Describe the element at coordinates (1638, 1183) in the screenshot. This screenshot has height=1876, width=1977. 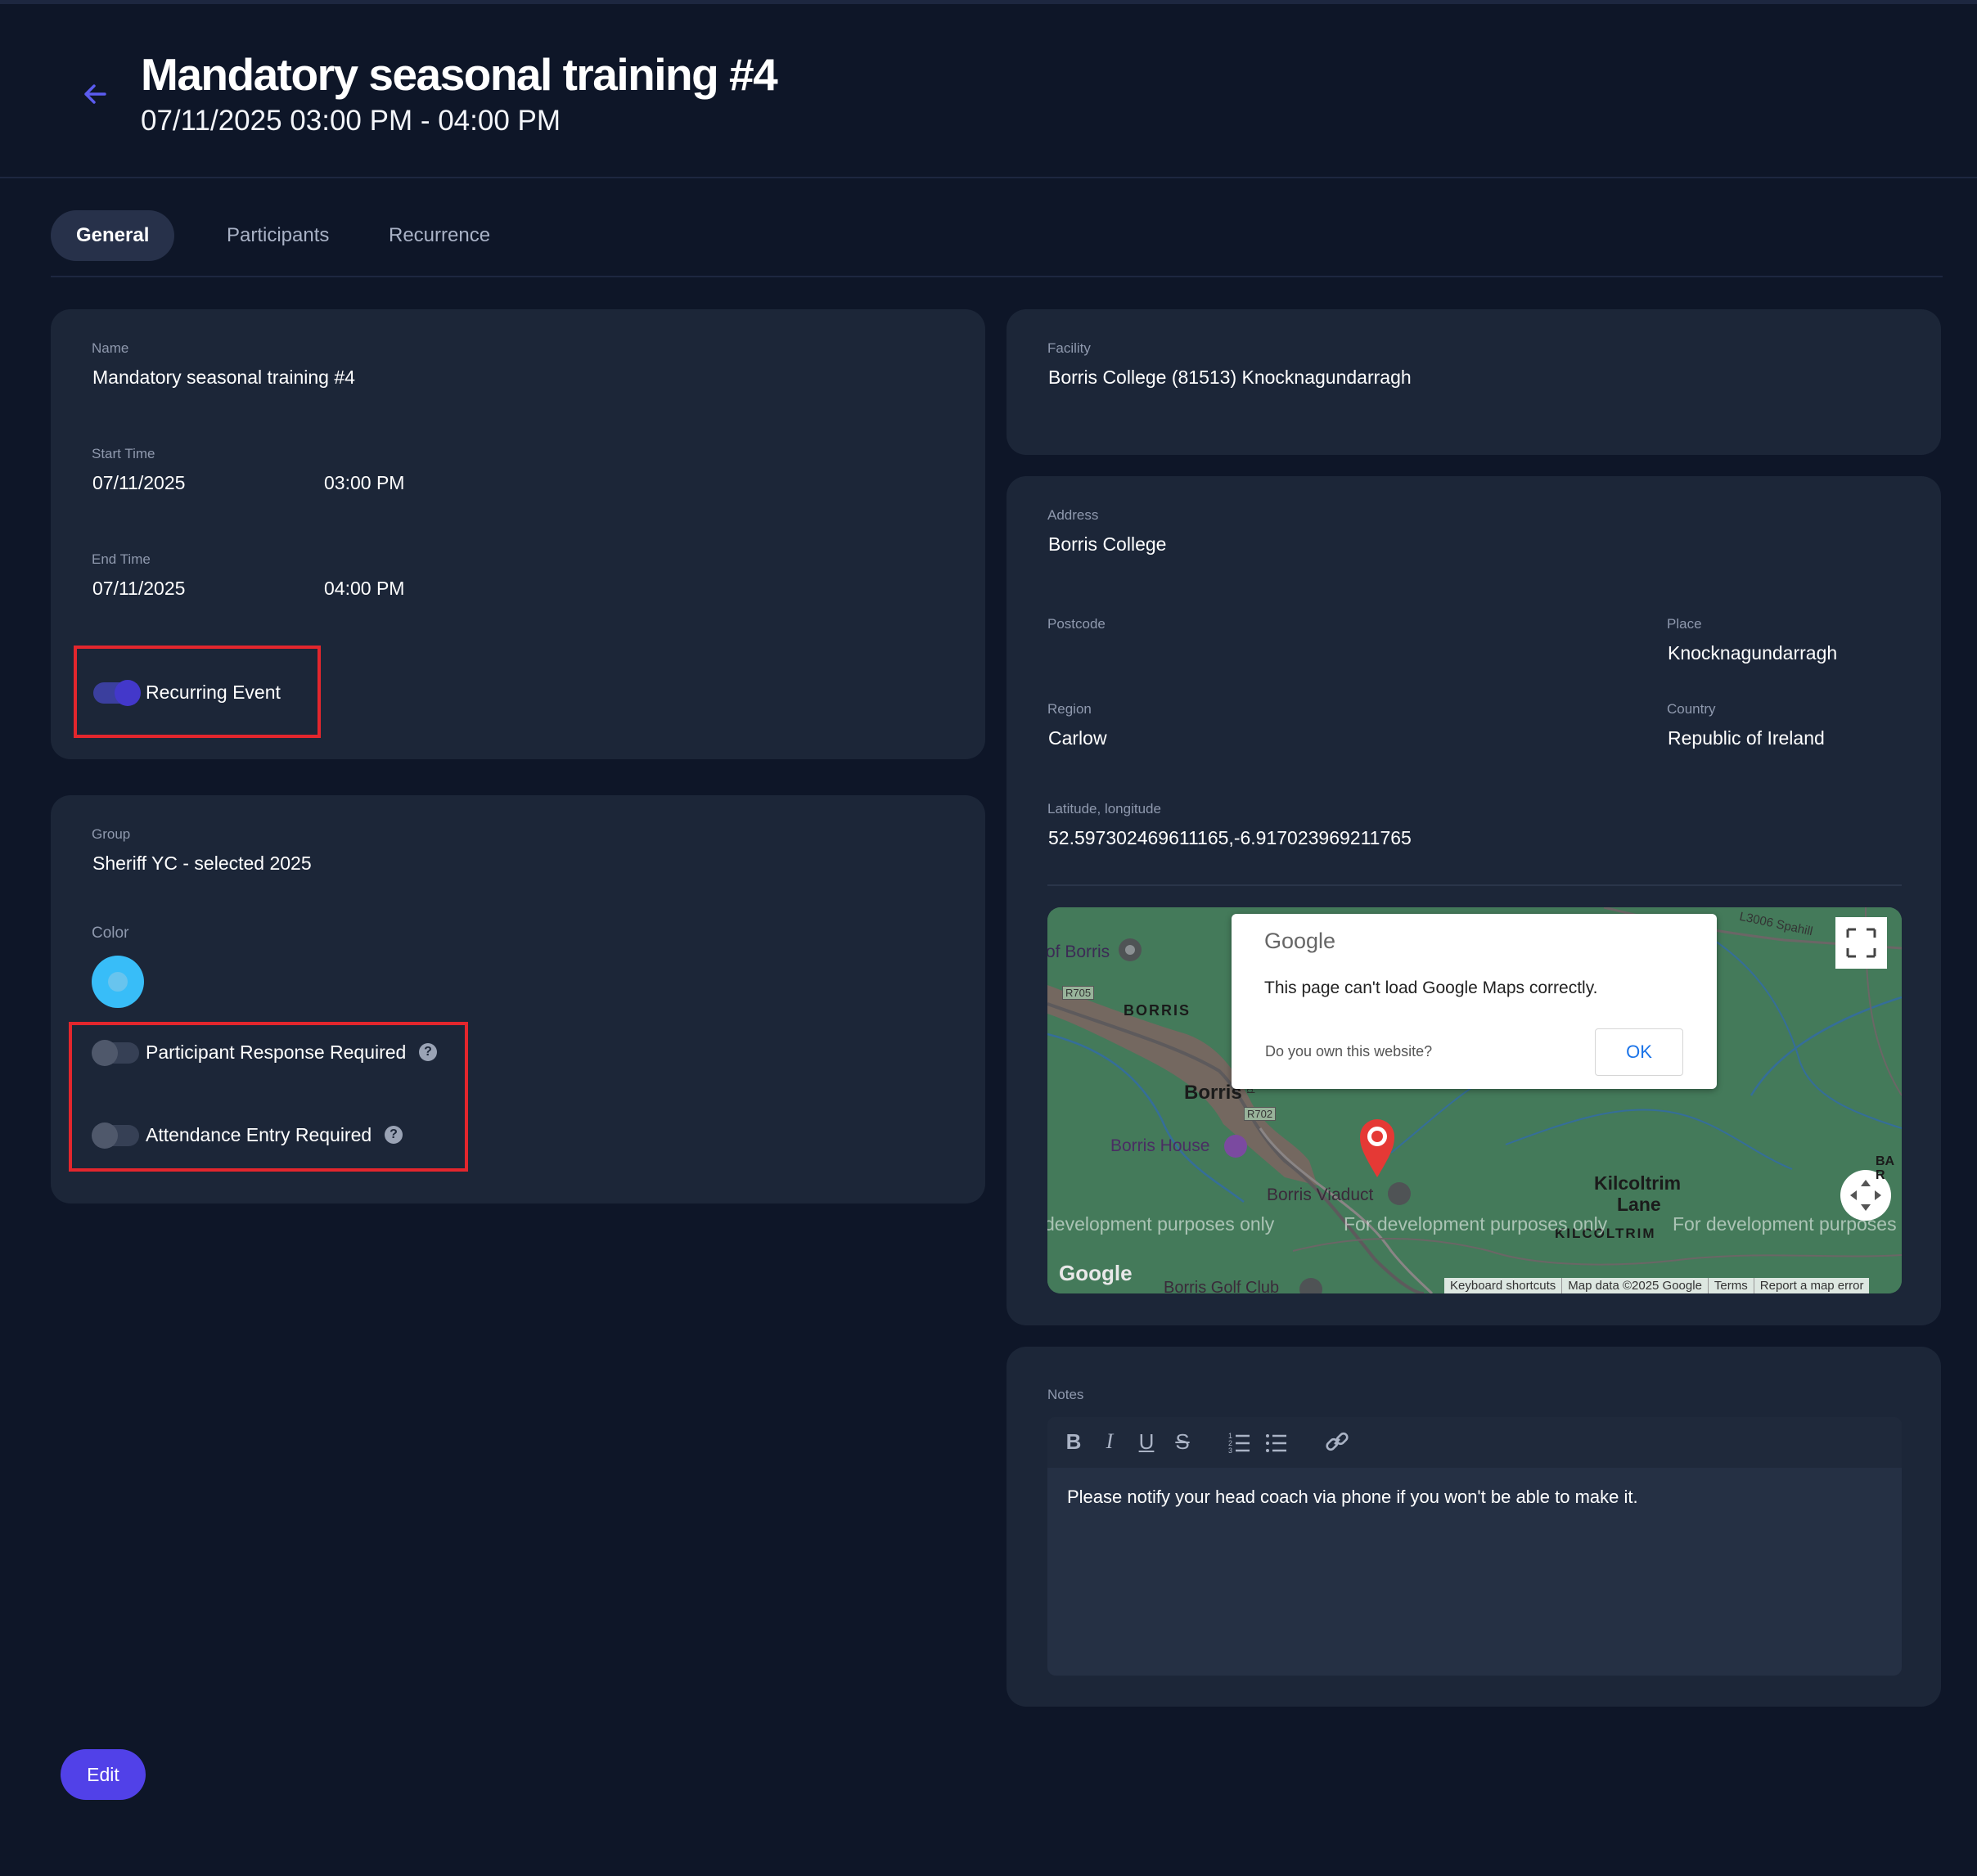
I see `map-label-kilcoltrim: Kilcoltrim` at that location.